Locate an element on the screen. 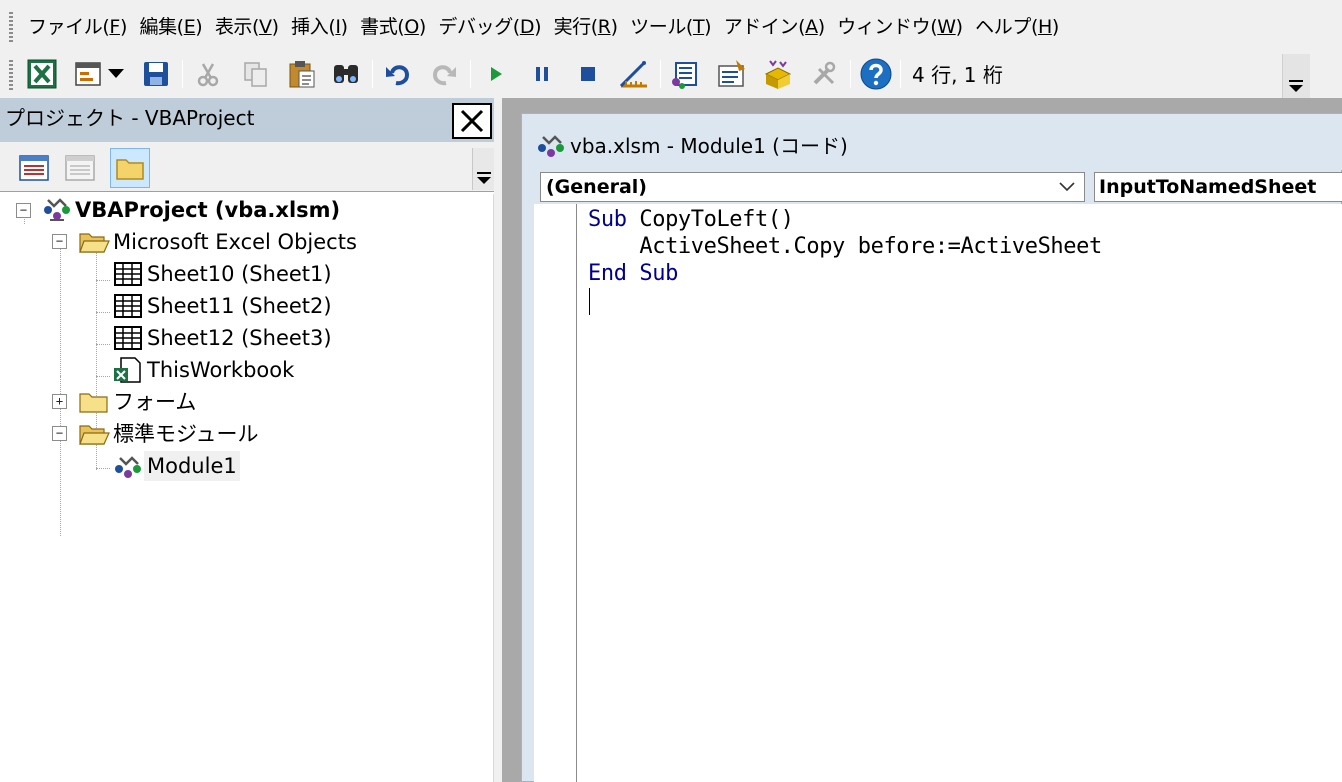  tree-item-label: Sheet10 (Sheet1) is located at coordinates (239, 274).